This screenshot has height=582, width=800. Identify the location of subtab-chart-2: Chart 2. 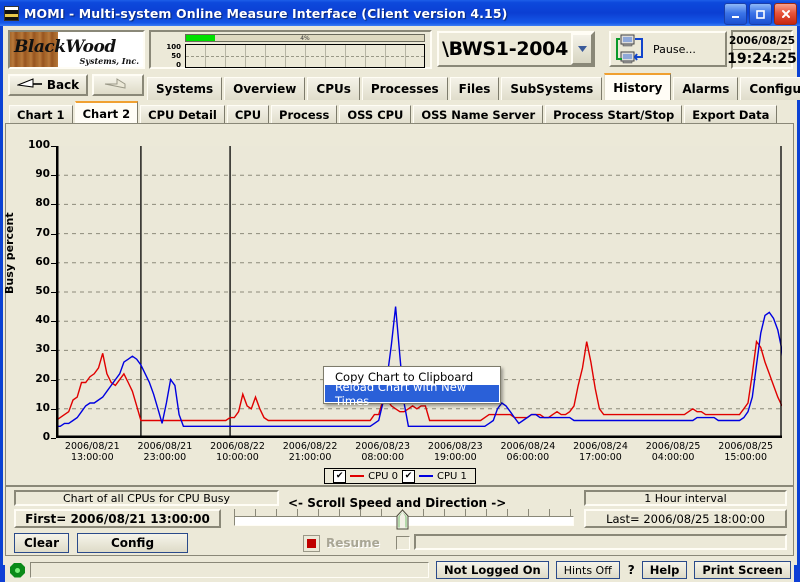
(106, 112).